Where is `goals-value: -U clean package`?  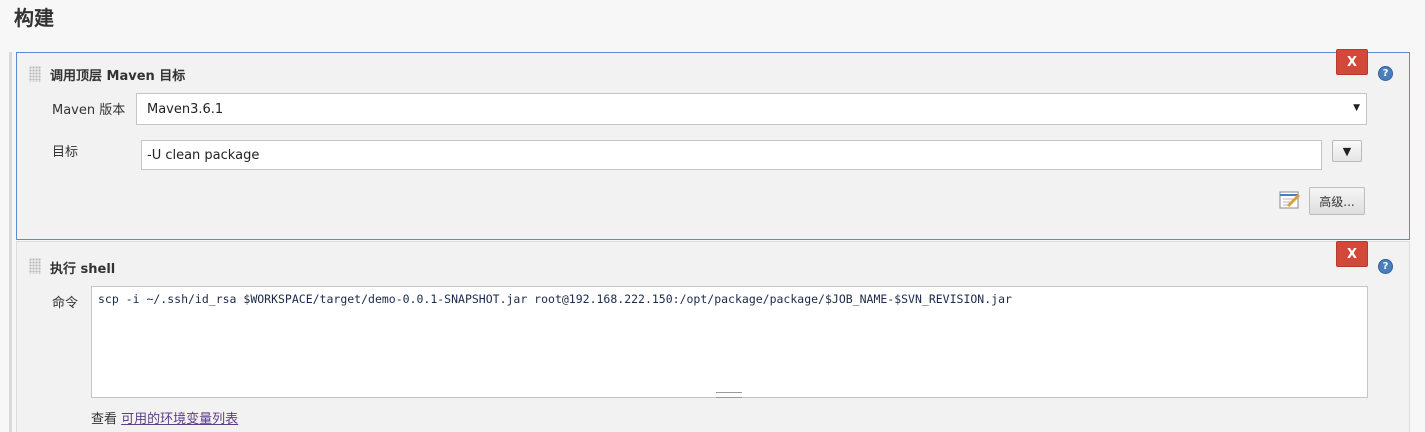
goals-value: -U clean package is located at coordinates (203, 155).